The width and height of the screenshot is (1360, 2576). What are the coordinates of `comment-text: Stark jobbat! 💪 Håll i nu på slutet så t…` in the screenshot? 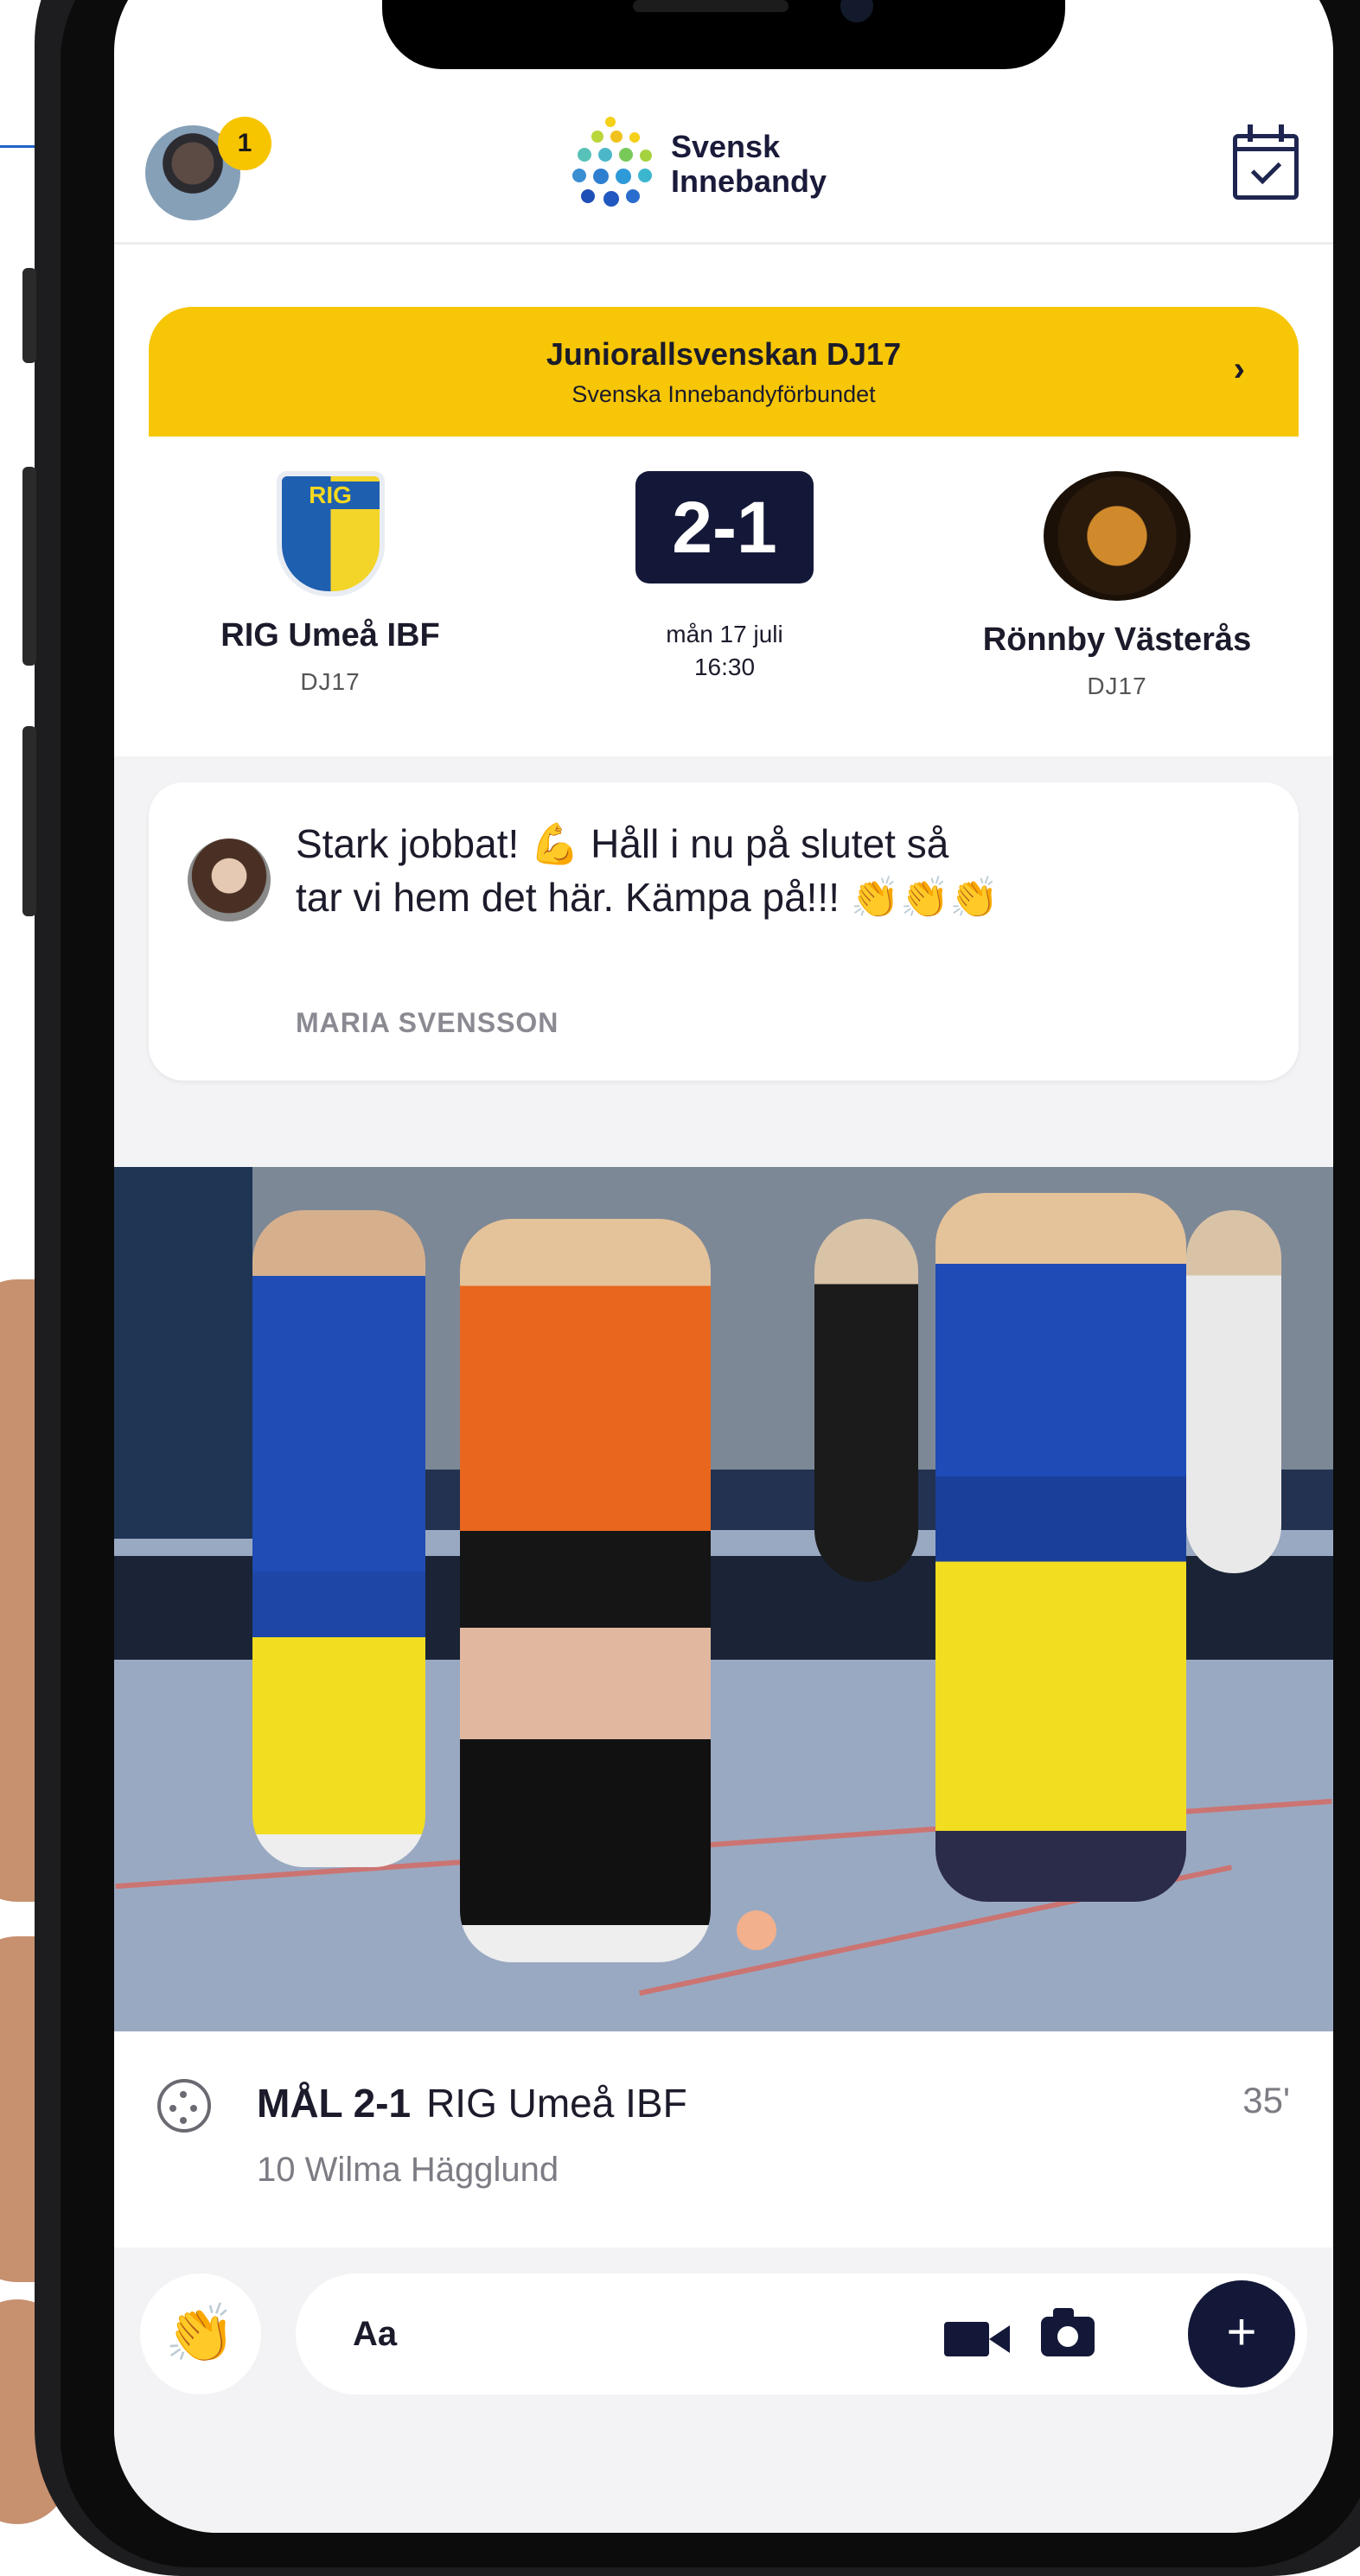 It's located at (780, 870).